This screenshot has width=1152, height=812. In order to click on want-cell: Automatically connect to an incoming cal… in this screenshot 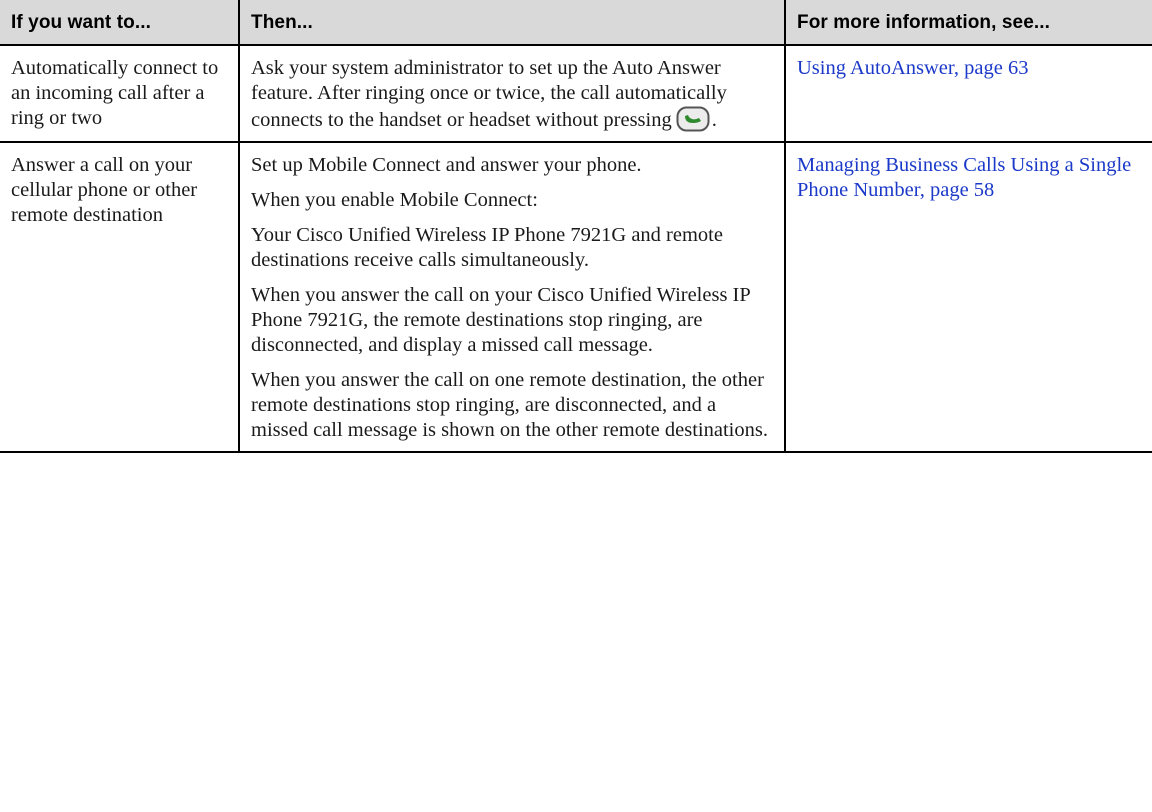, I will do `click(120, 93)`.